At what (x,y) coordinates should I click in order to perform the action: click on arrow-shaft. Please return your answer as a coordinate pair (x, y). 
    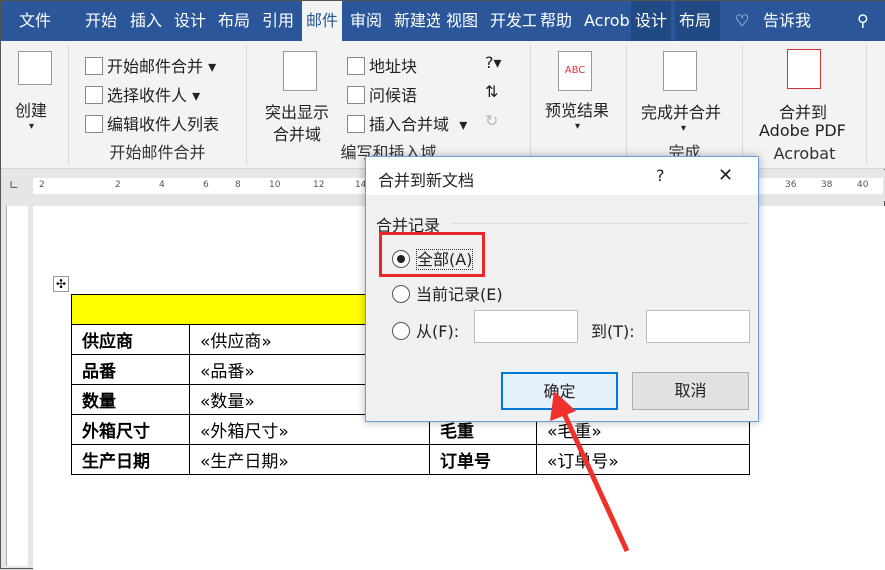
    Looking at the image, I should click on (595, 481).